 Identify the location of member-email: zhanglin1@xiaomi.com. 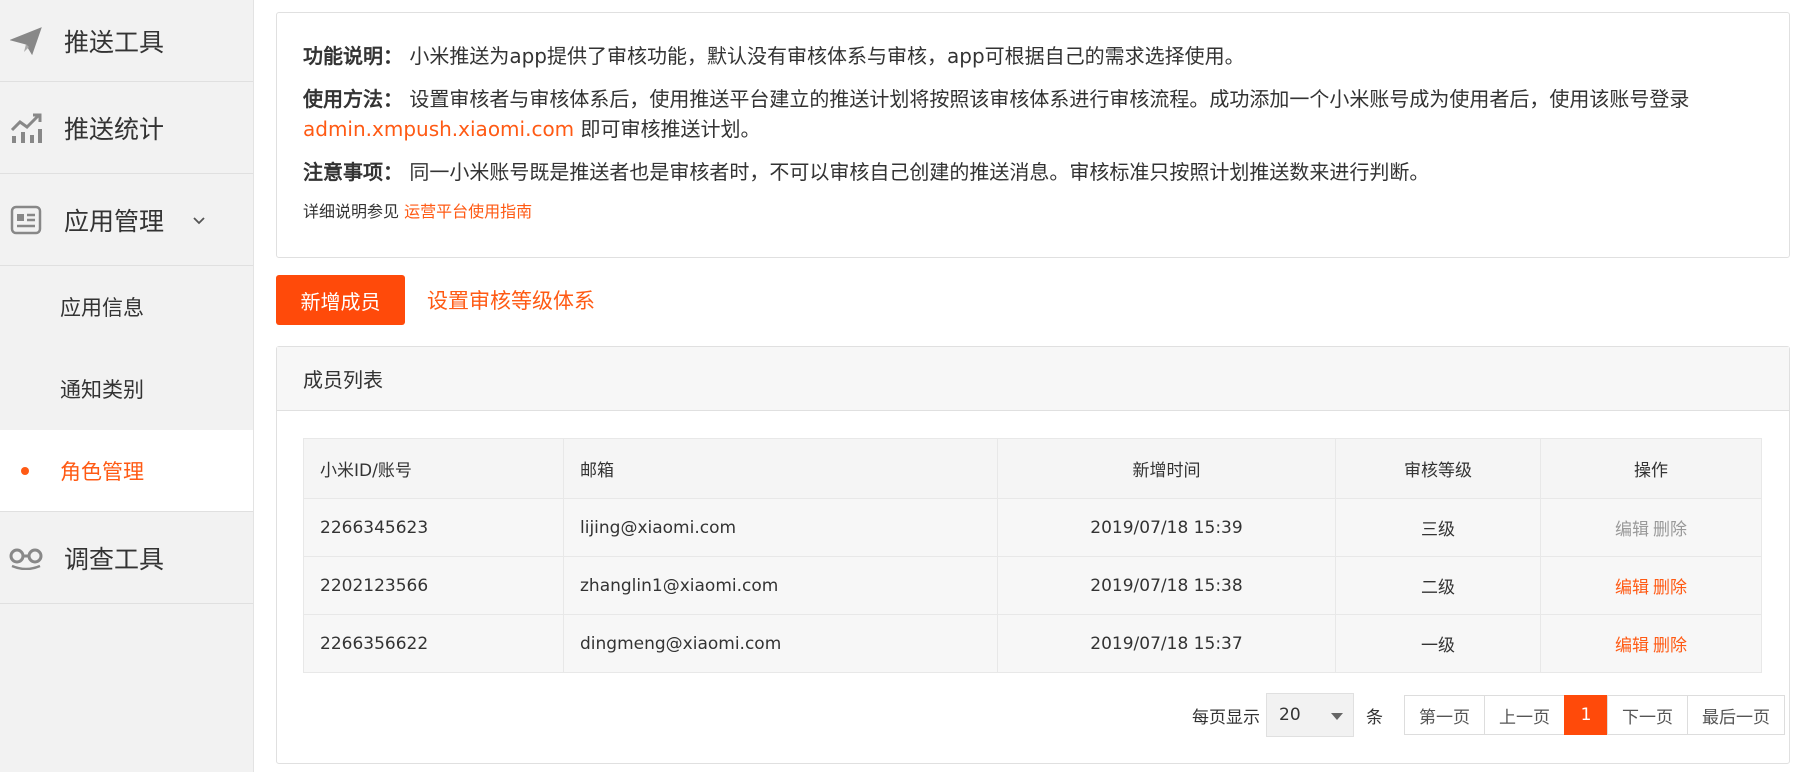
(780, 585).